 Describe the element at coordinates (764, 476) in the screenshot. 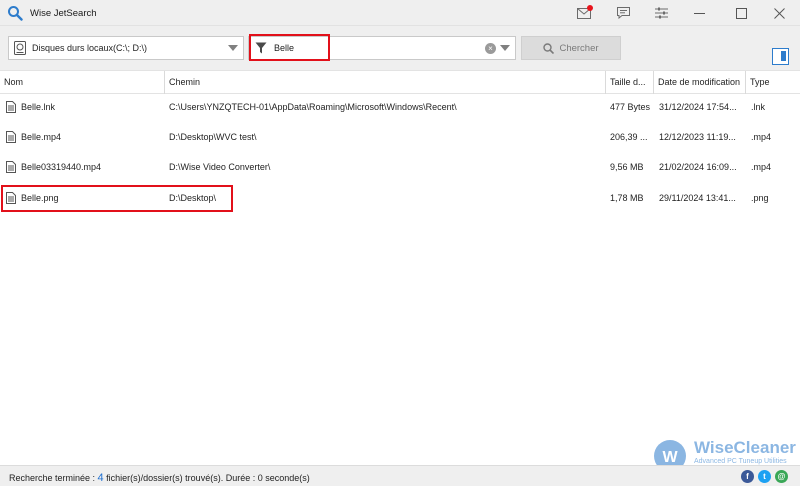

I see `twitter-icon: t` at that location.